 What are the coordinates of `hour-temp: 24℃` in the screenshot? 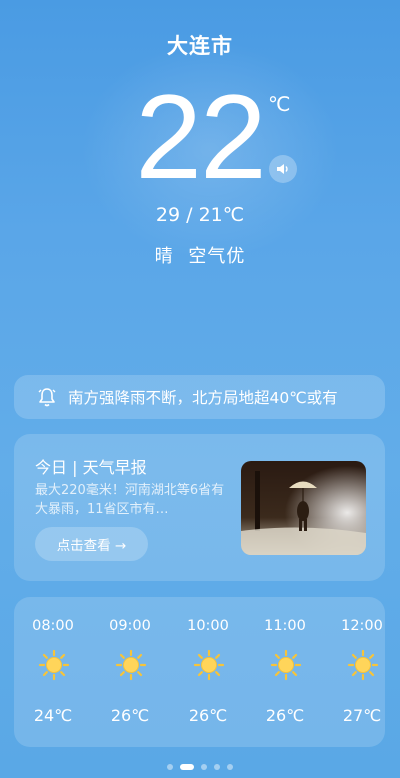 It's located at (53, 715).